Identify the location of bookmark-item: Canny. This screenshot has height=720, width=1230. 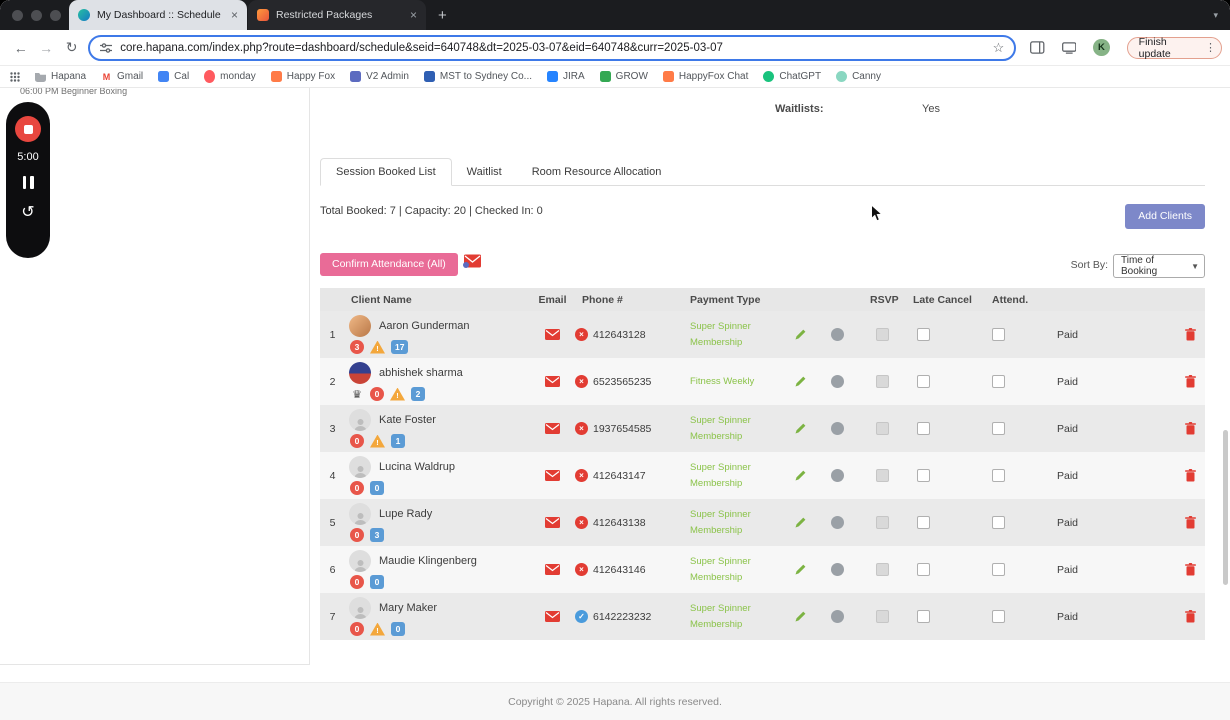
(858, 76).